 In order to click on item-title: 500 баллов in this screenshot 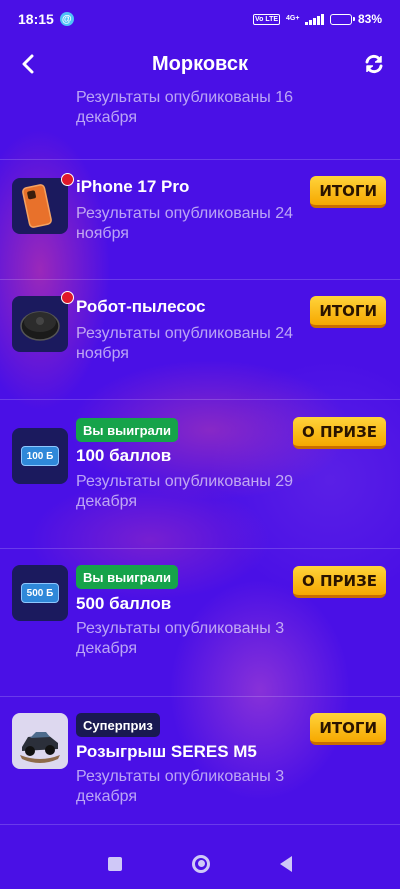, I will do `click(124, 603)`.